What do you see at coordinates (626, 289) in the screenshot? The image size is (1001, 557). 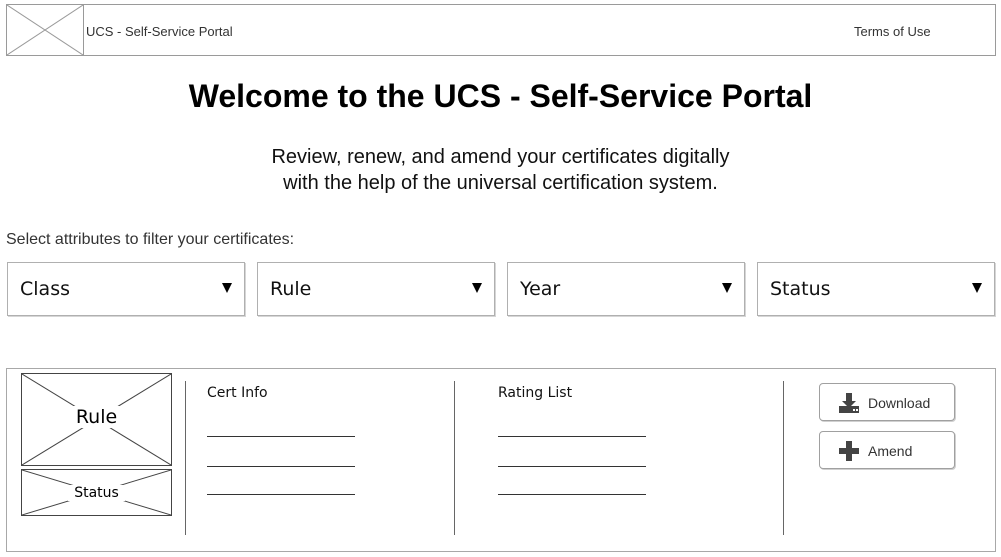 I see `year-filter-dropdown: Year` at bounding box center [626, 289].